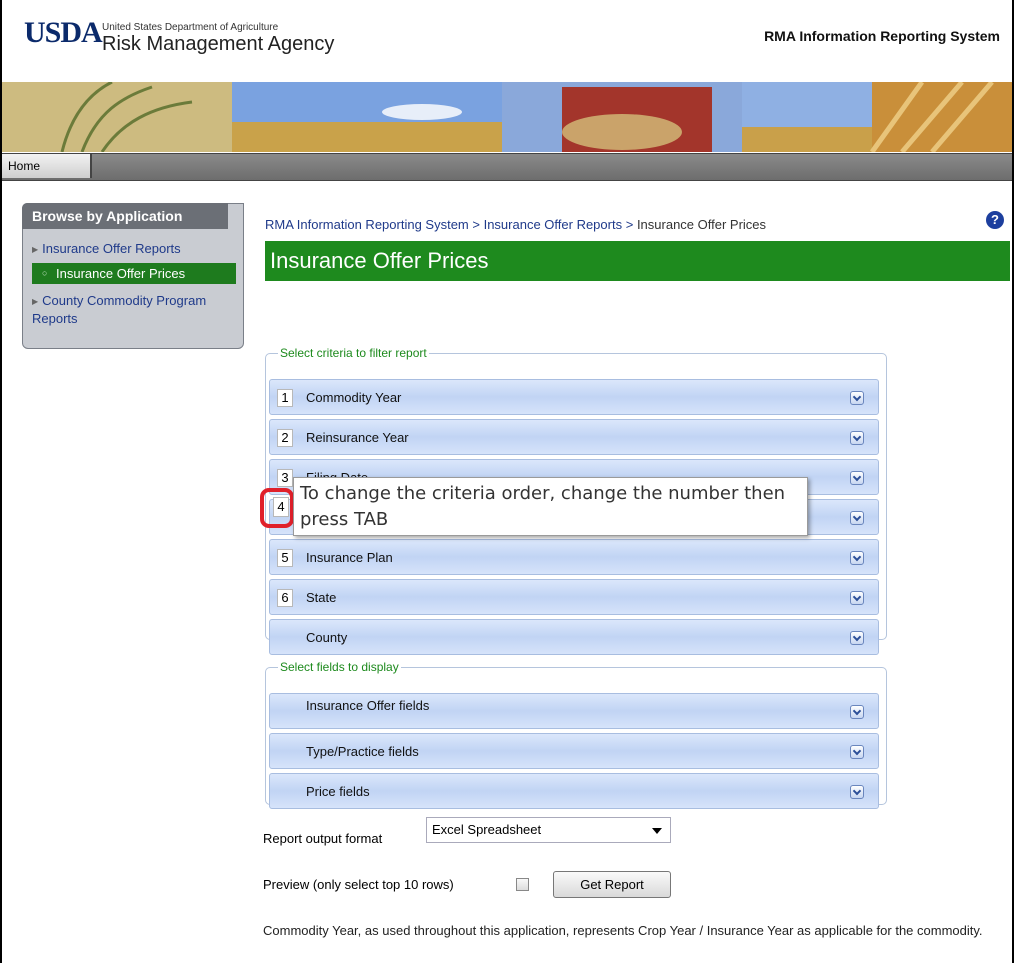 The height and width of the screenshot is (963, 1022). Describe the element at coordinates (281, 507) in the screenshot. I see `criteria-order-input: 4` at that location.